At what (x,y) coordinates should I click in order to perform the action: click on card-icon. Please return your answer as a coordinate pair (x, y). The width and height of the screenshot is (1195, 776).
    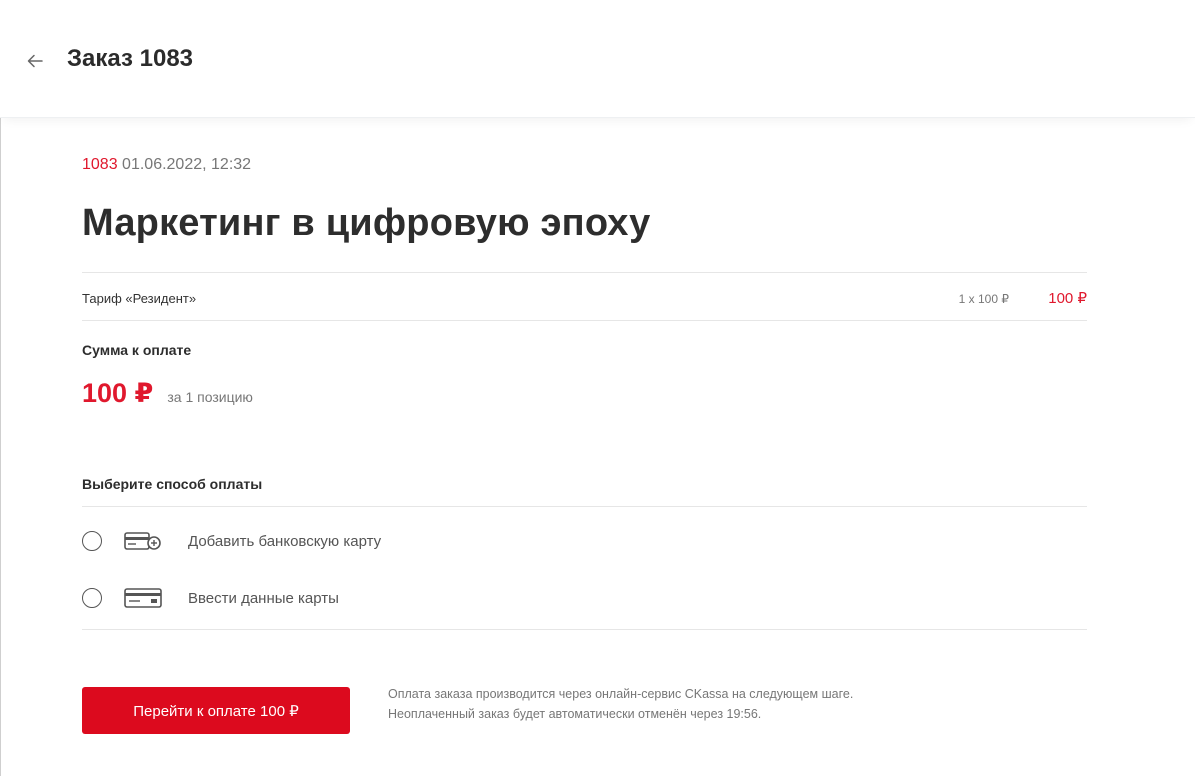
    Looking at the image, I should click on (143, 598).